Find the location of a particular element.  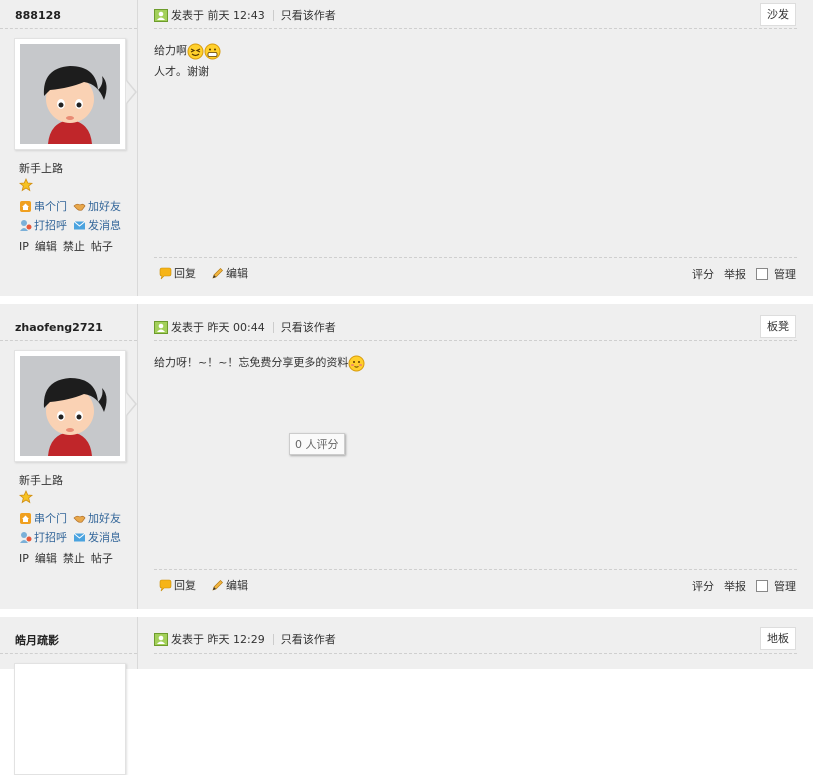

message-line: 给力呀！~！~！忘免费分享更多的资料 is located at coordinates (251, 362).